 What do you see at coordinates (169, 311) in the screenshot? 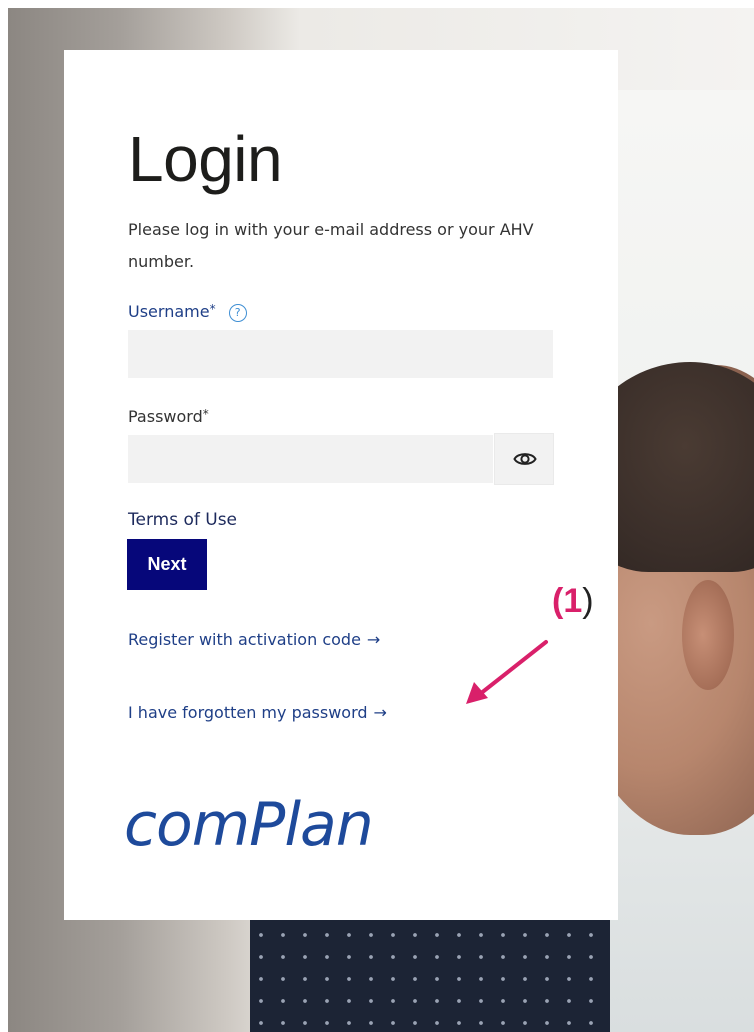
I see `username-label-text: Username` at bounding box center [169, 311].